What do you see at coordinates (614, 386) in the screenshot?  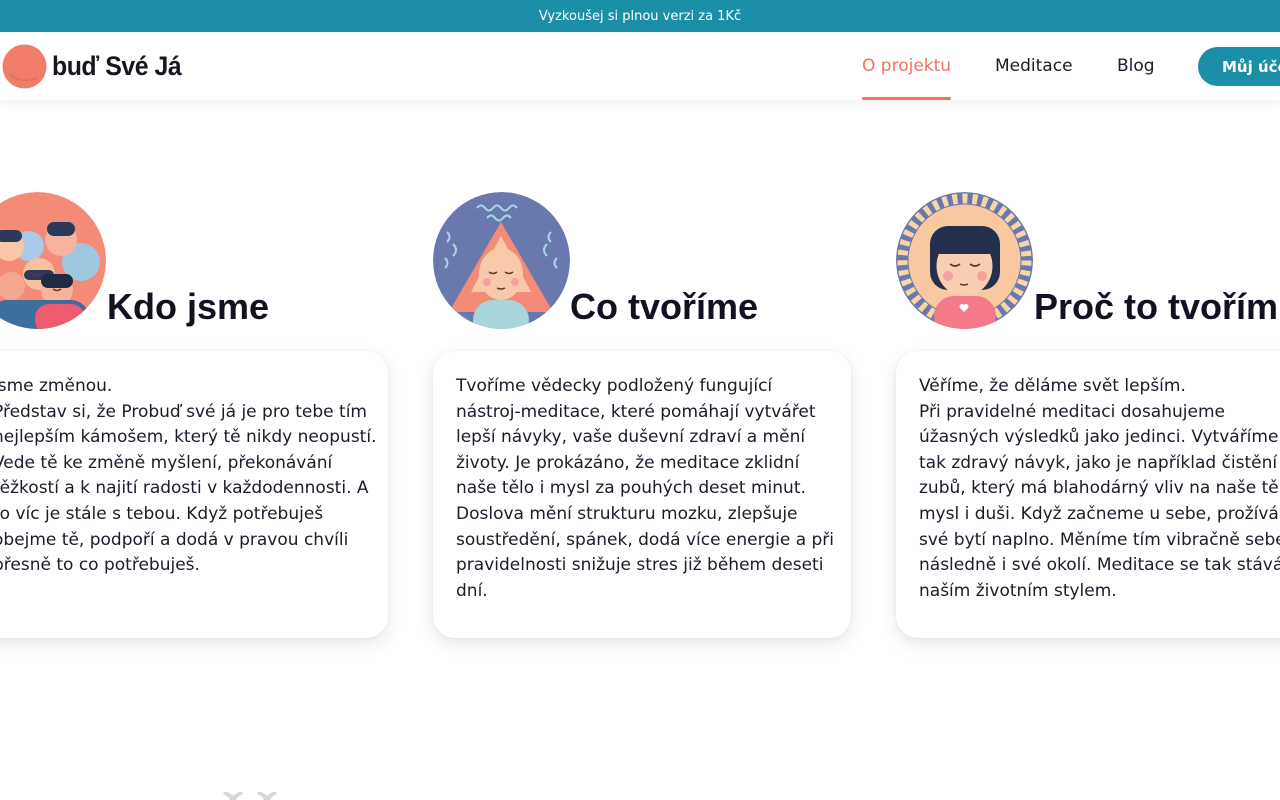 I see `card-line: Tvoříme vědecky podložený fungující` at bounding box center [614, 386].